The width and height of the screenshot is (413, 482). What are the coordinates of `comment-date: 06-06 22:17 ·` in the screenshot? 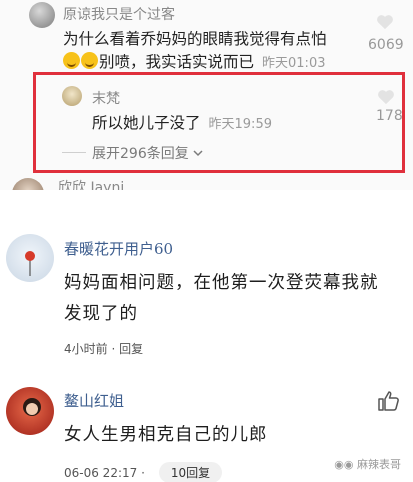 It's located at (104, 473).